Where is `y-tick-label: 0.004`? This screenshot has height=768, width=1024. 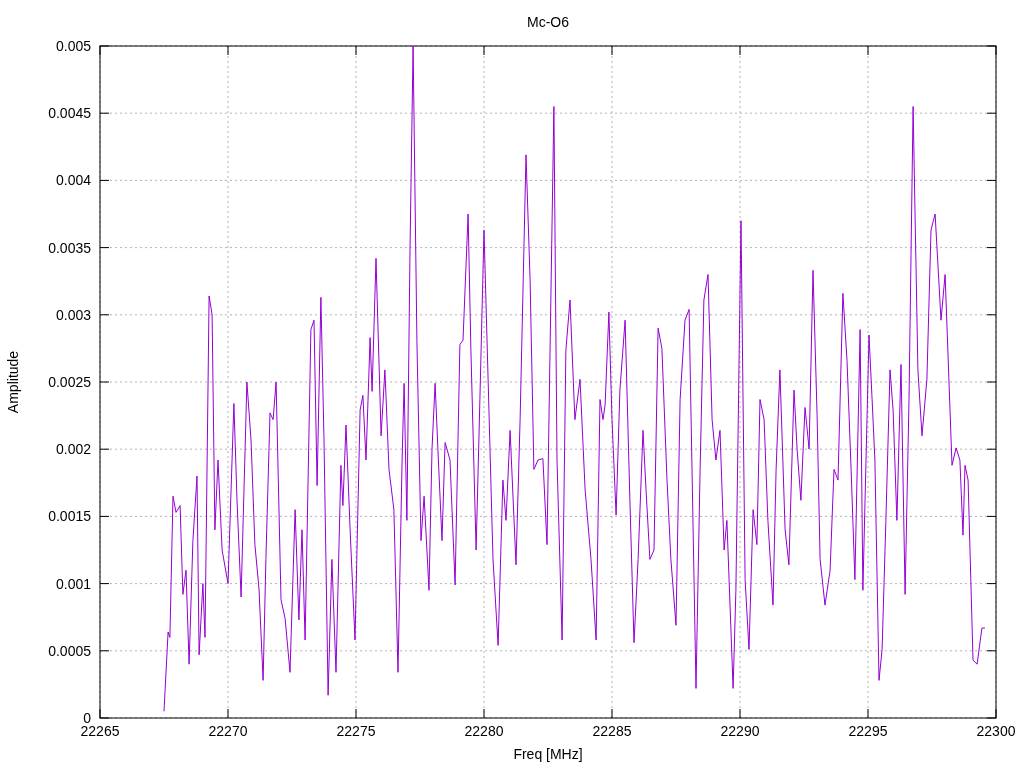
y-tick-label: 0.004 is located at coordinates (73, 180).